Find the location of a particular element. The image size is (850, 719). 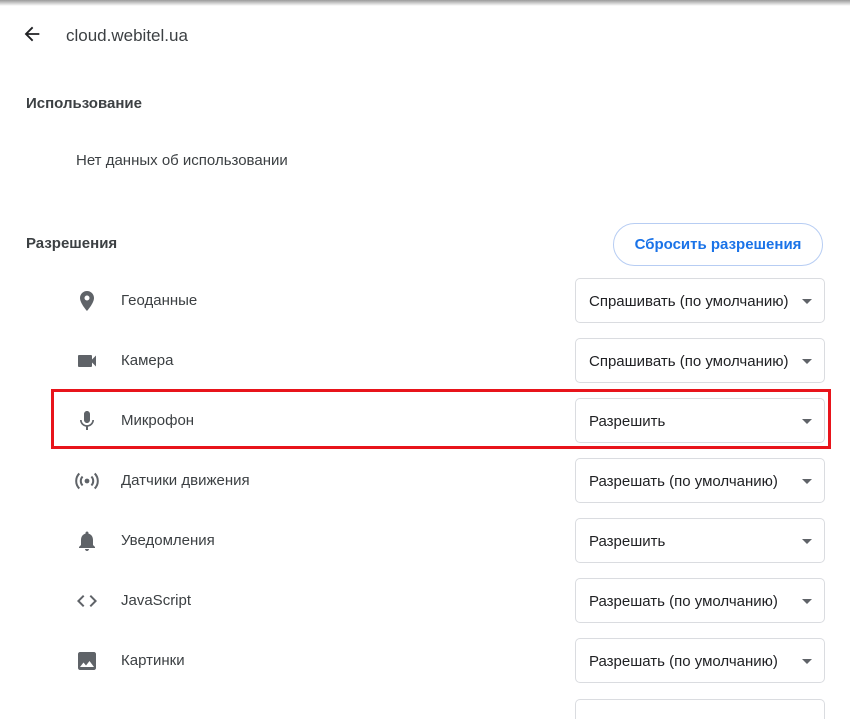

top-shadow is located at coordinates (425, 3).